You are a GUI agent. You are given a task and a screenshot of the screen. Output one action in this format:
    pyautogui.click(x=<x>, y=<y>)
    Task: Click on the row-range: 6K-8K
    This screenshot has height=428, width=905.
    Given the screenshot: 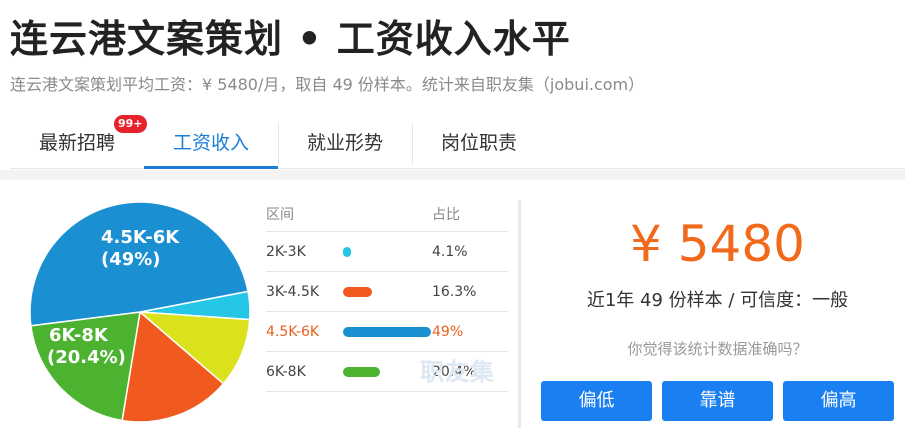 What is the action you would take?
    pyautogui.click(x=286, y=372)
    